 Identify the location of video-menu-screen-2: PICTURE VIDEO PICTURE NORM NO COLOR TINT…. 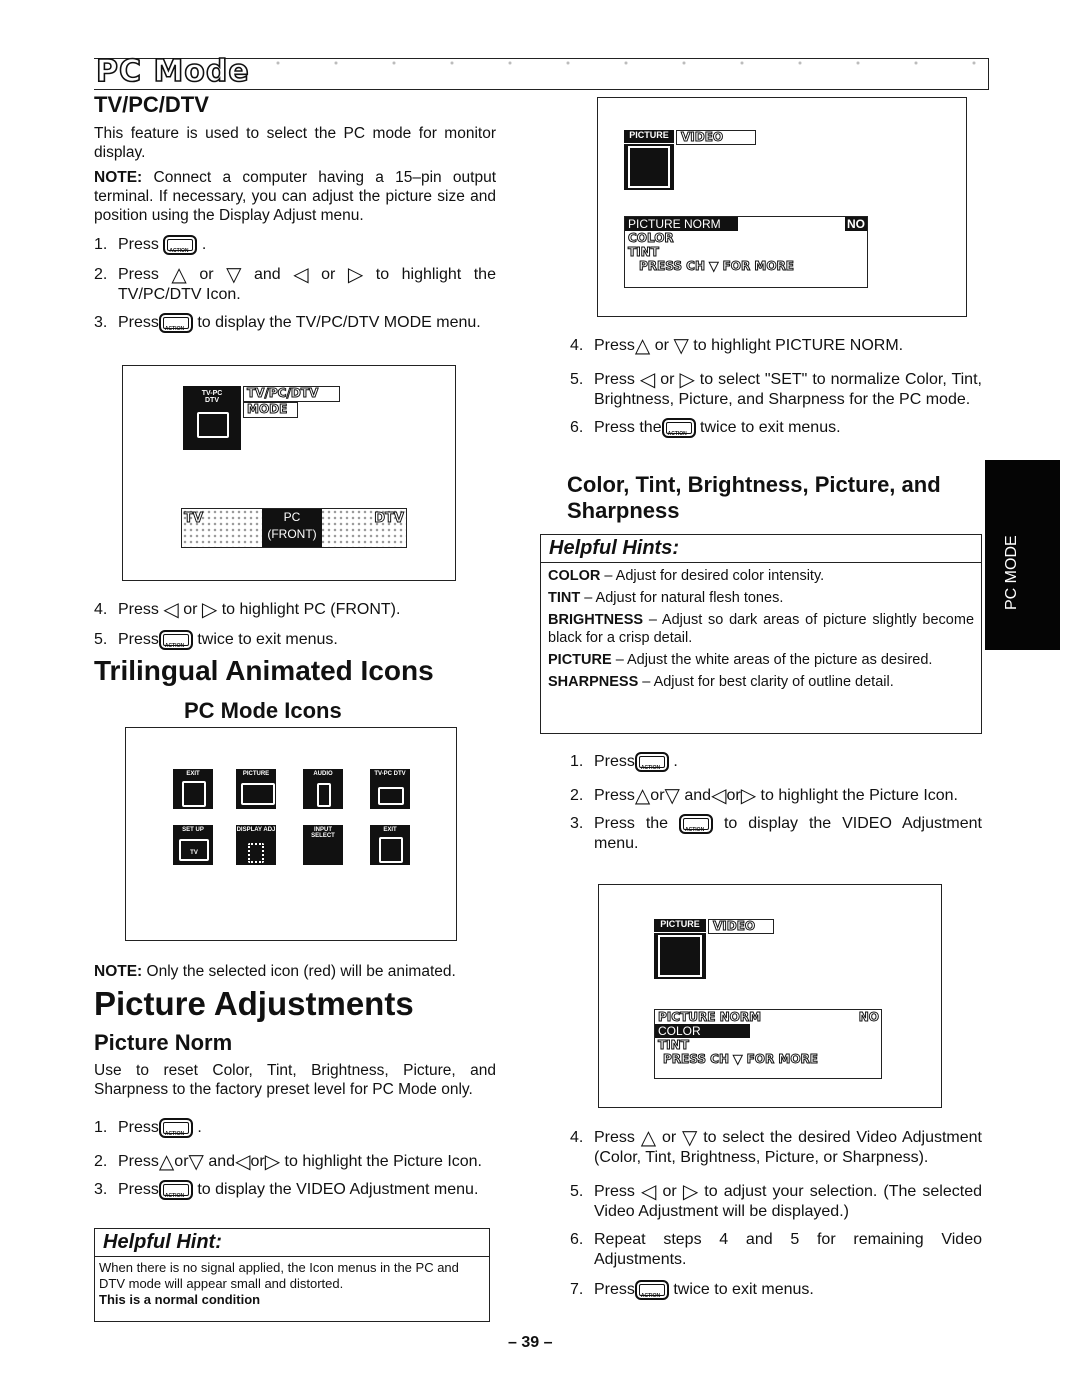
(770, 996).